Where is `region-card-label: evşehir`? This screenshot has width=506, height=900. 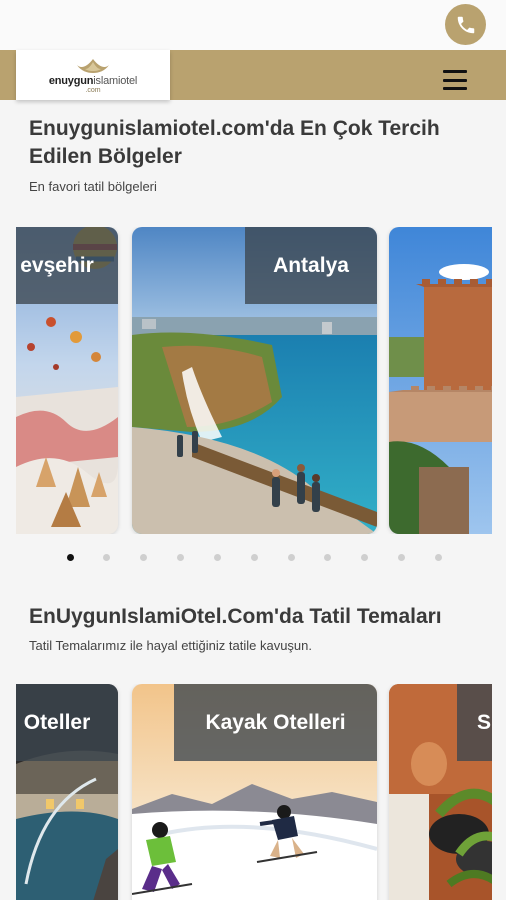
region-card-label: evşehir is located at coordinates (67, 265).